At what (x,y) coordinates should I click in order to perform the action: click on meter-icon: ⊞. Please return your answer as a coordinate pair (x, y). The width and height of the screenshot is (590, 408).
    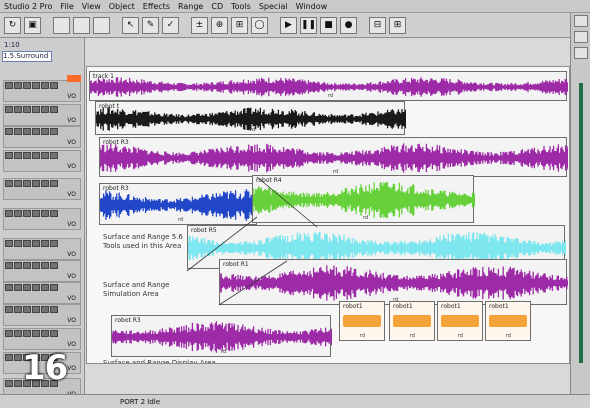
    Looking at the image, I should click on (397, 25).